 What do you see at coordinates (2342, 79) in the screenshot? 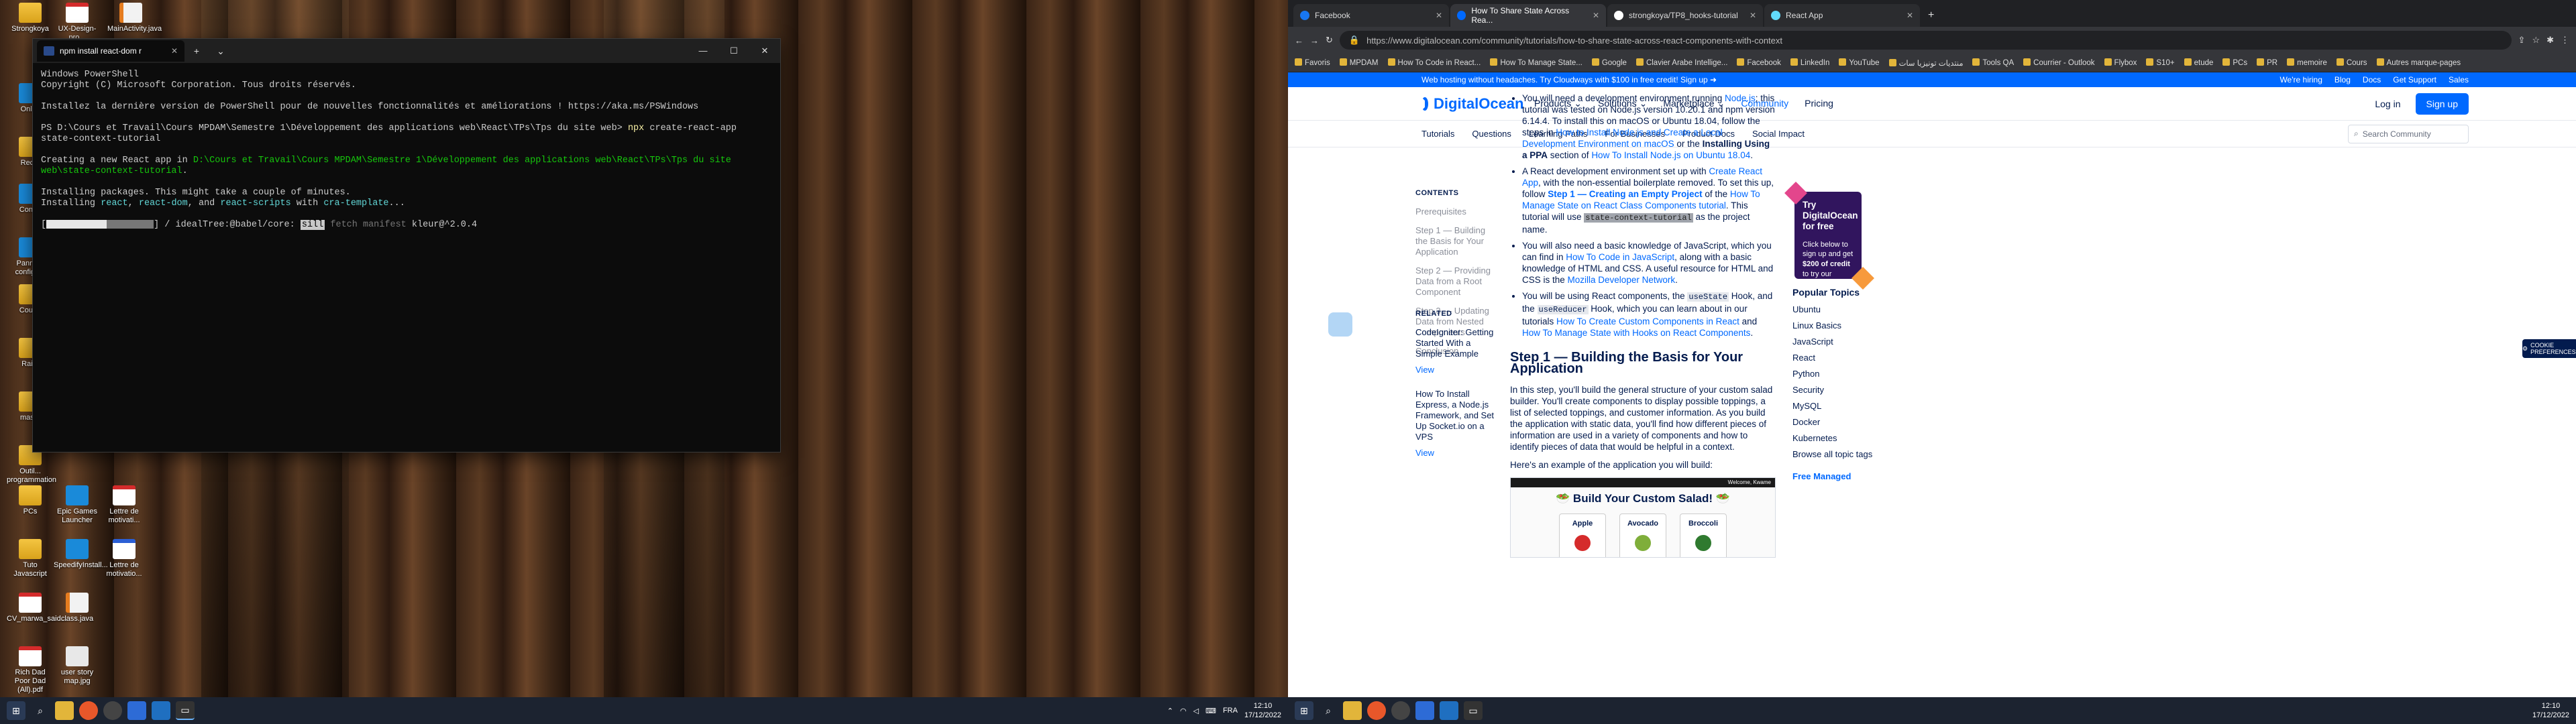
I see `top-link: Blog` at bounding box center [2342, 79].